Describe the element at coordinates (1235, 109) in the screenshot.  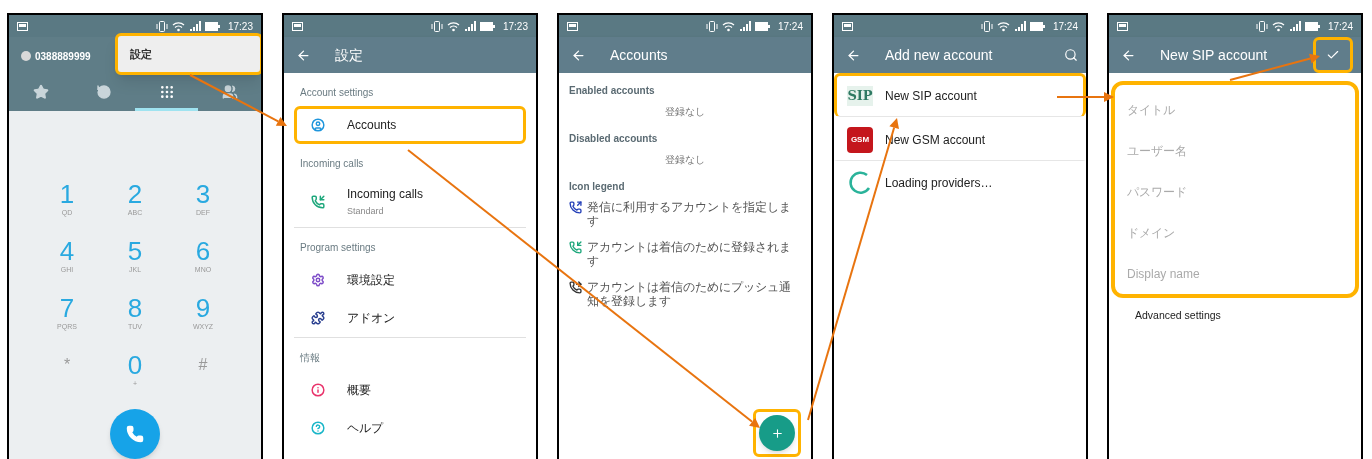
I see `input-field: タイトル` at that location.